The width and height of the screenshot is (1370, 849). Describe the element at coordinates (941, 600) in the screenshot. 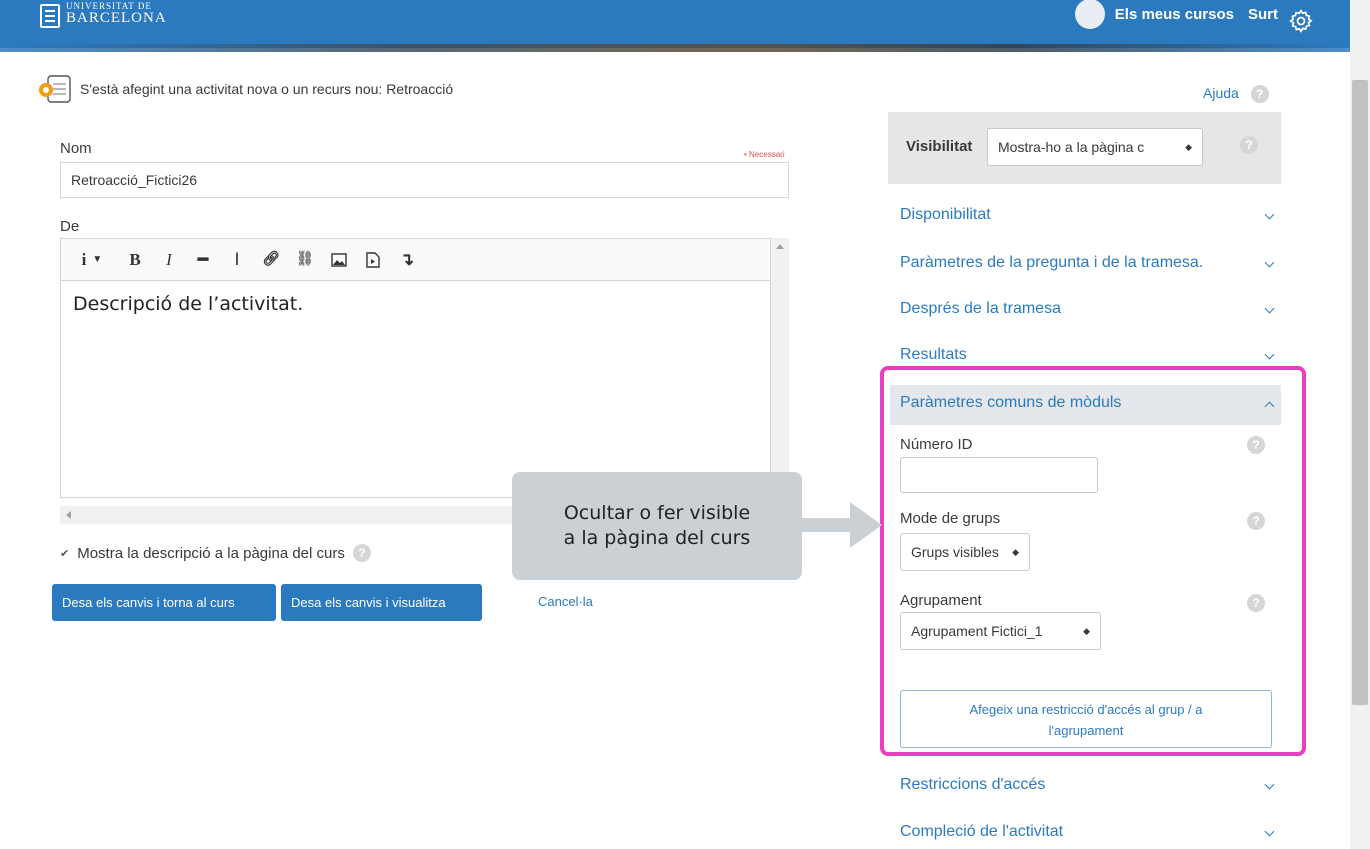

I see `grouping-label: Agrupament` at that location.